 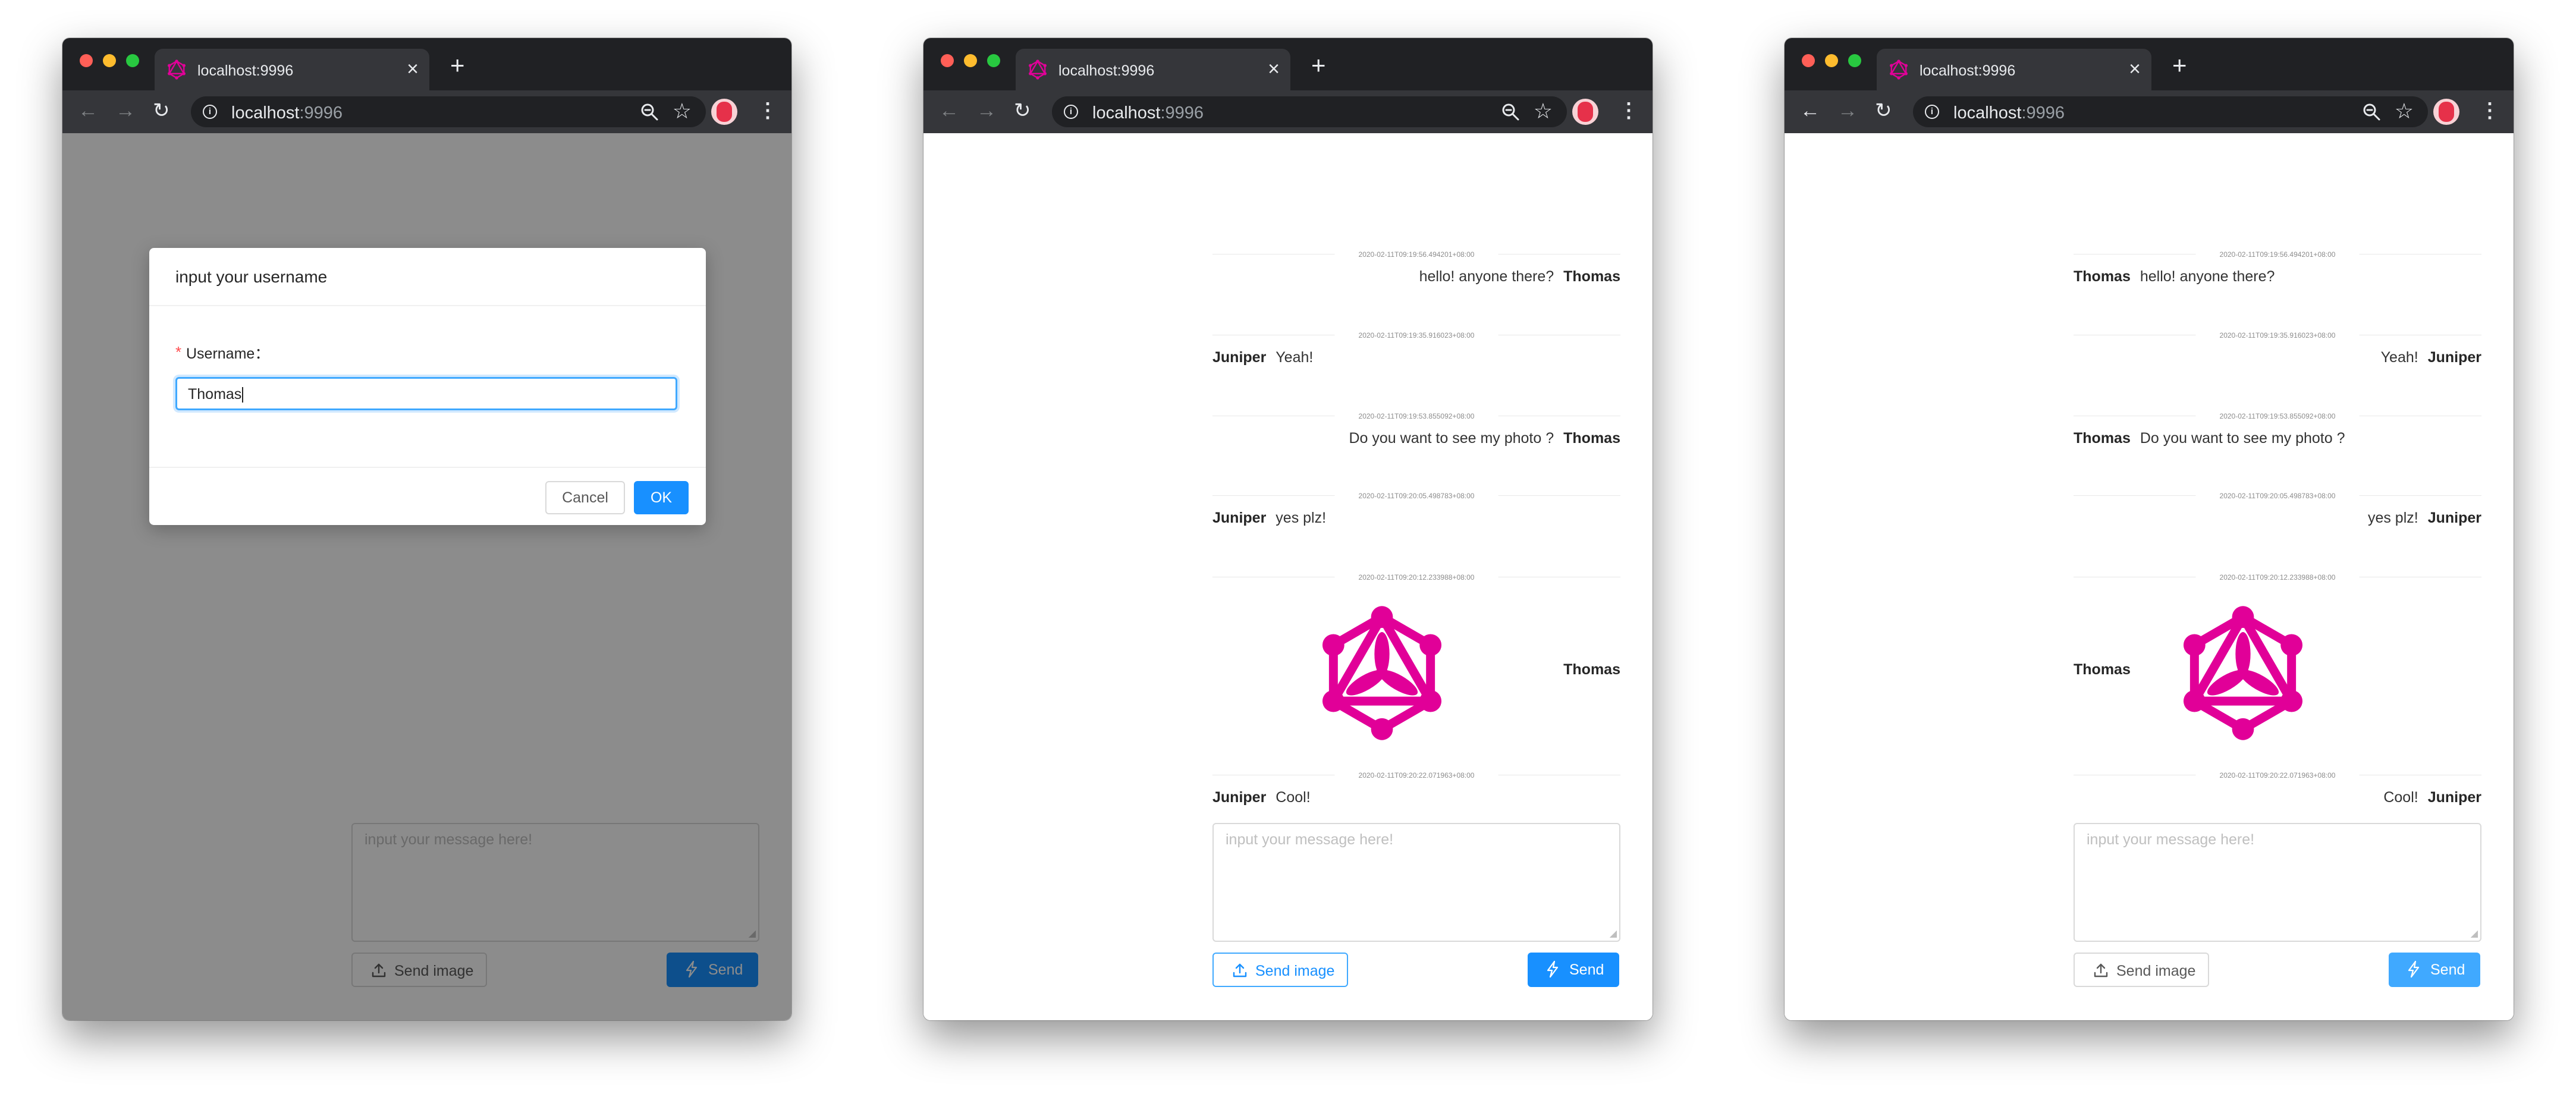 I want to click on message-text: yes plz!, so click(x=2392, y=518).